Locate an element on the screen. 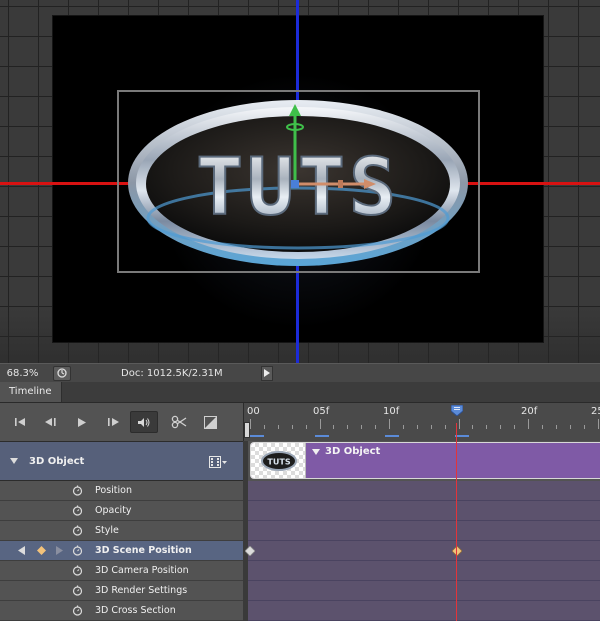  x-scale-handle-icon is located at coordinates (340, 184).